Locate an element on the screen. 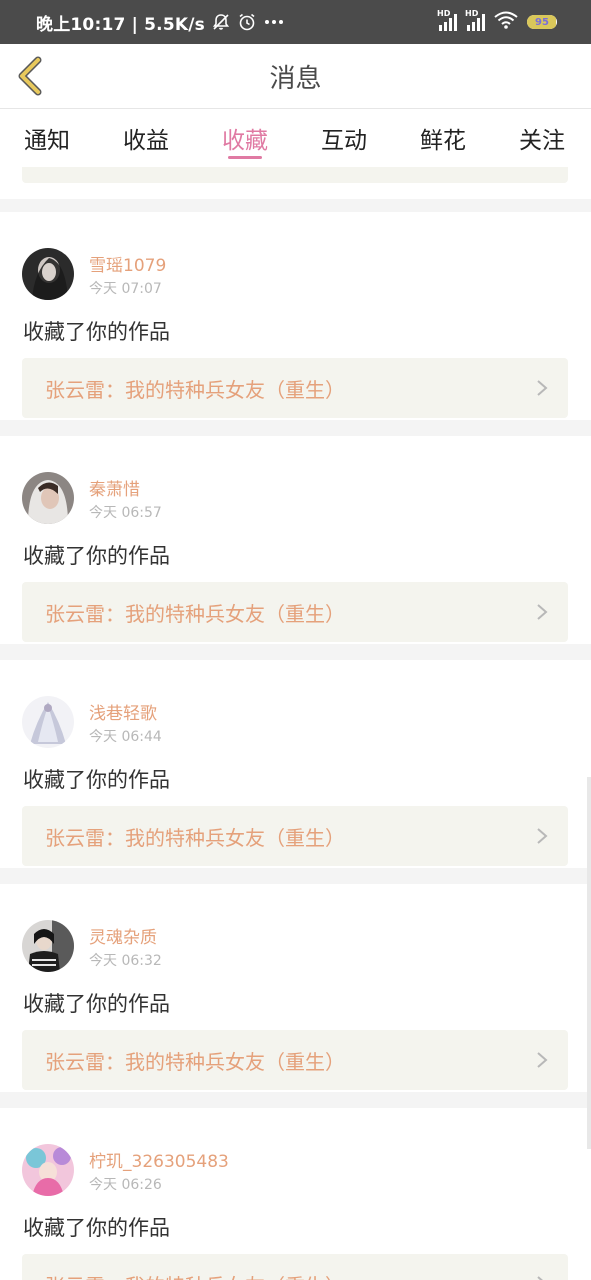 Image resolution: width=591 pixels, height=1280 pixels. status-right: HD HD 95 is located at coordinates (497, 22).